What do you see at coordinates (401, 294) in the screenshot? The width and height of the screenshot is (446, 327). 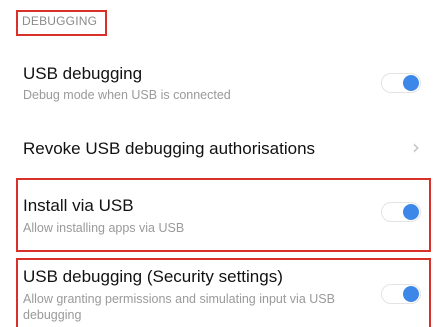 I see `usb-debugging-security-toggle` at bounding box center [401, 294].